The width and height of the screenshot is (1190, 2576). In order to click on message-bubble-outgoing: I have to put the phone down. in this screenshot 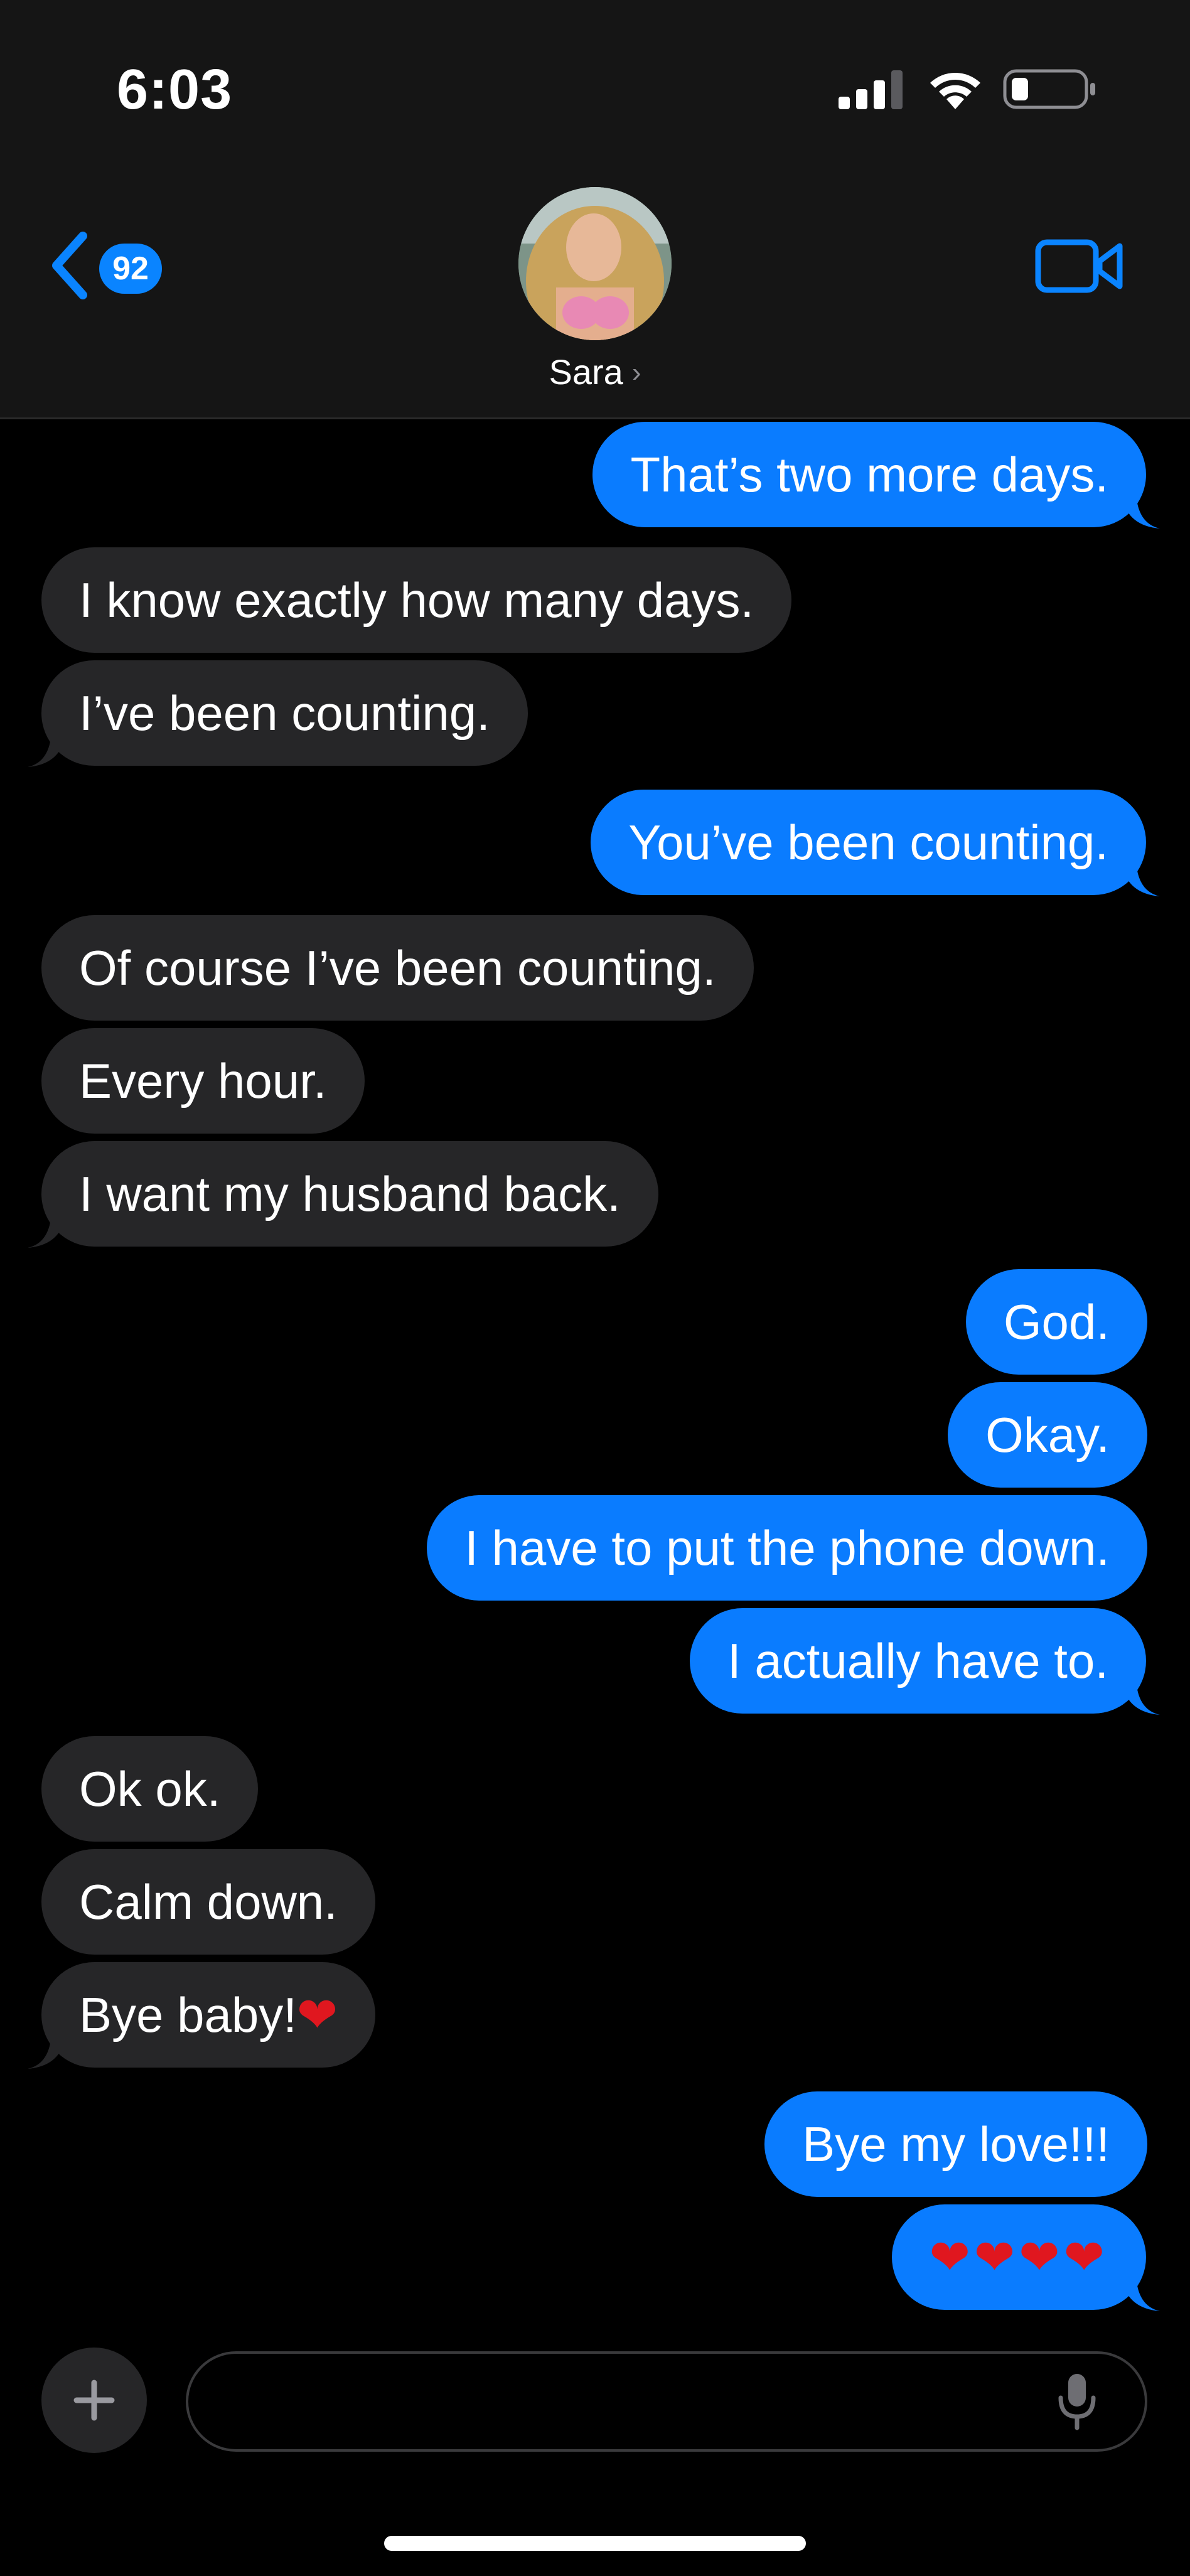, I will do `click(787, 1548)`.